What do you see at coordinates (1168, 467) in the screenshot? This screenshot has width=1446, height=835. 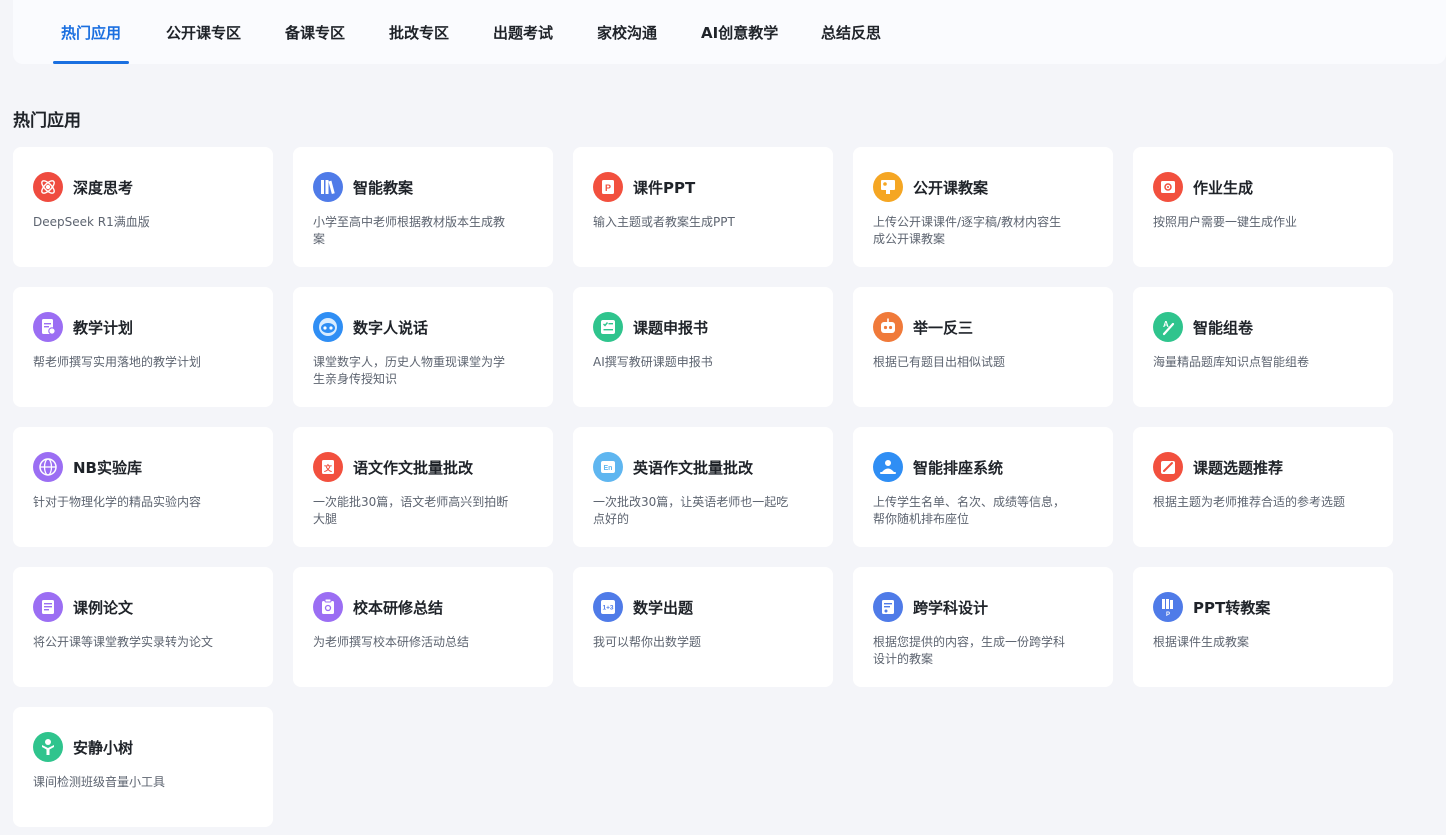 I see `edit-icon` at bounding box center [1168, 467].